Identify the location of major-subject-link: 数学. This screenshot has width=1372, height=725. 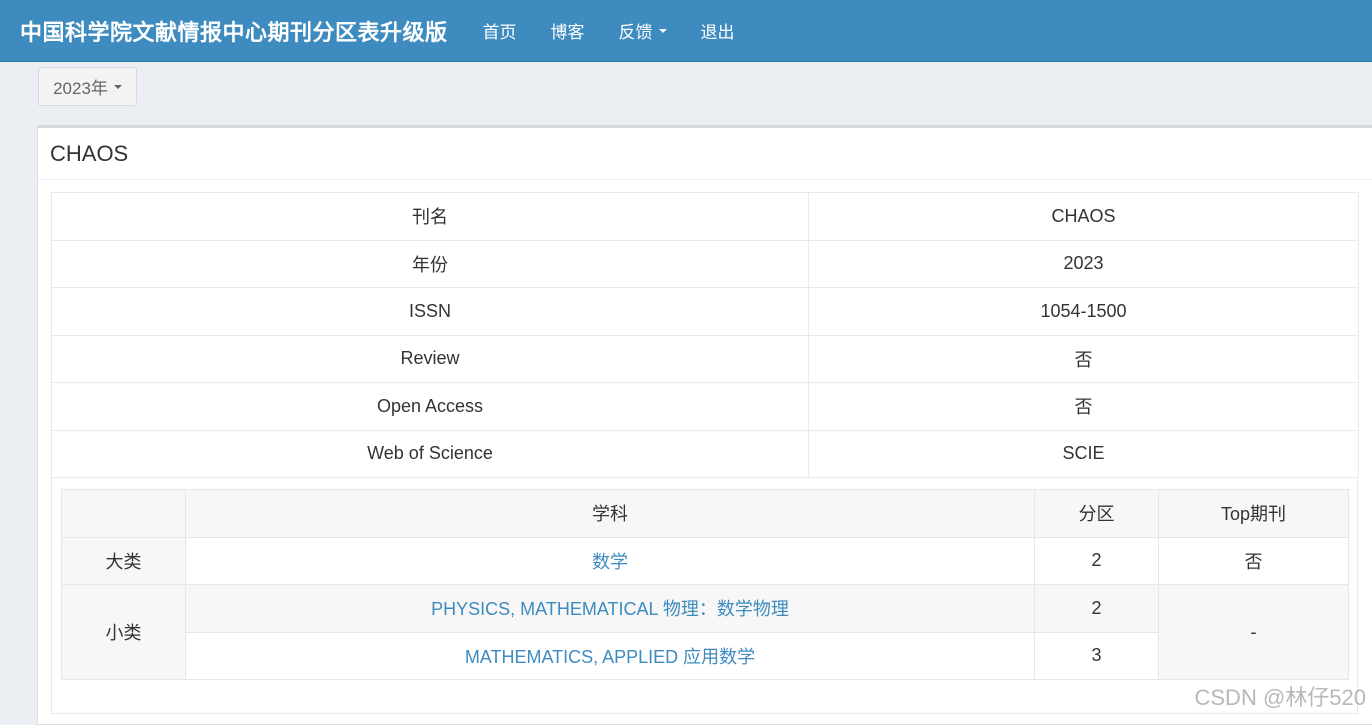
(610, 562).